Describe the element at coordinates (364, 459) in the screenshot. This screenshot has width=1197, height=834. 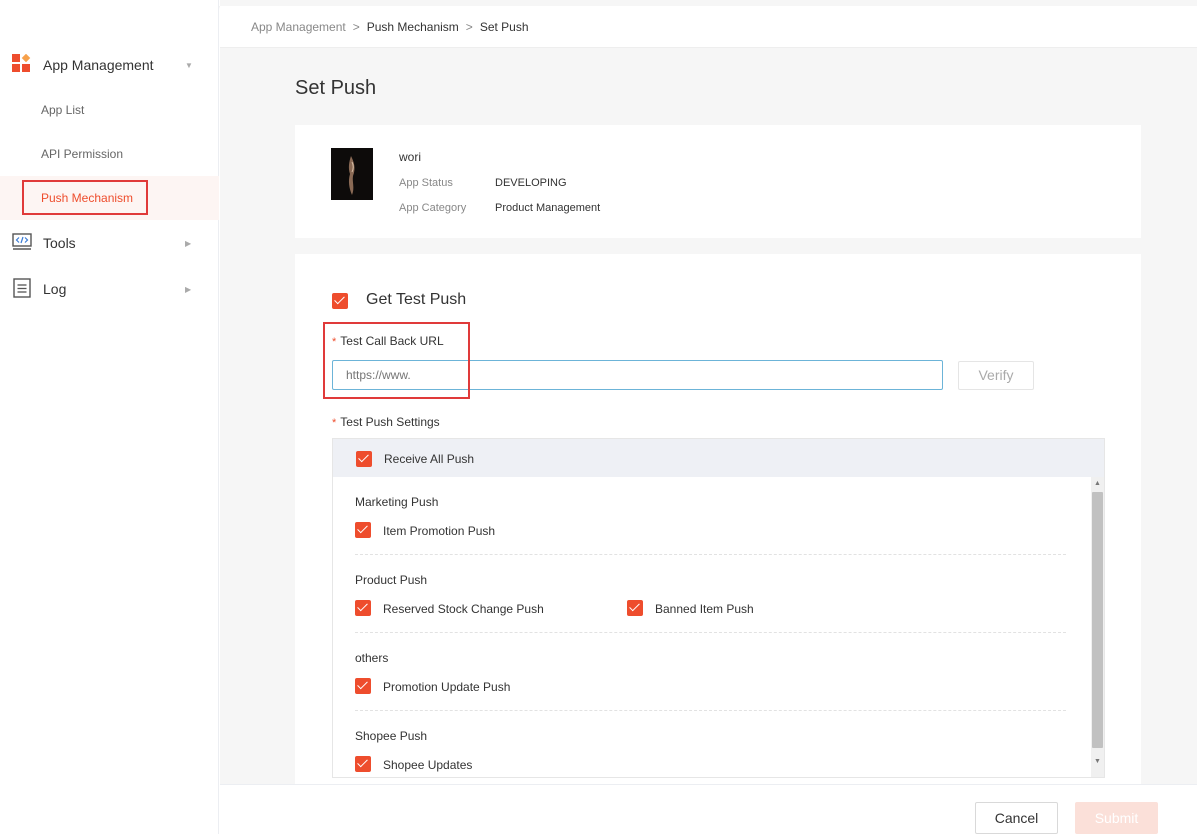
I see `receive-all-checkbox` at that location.